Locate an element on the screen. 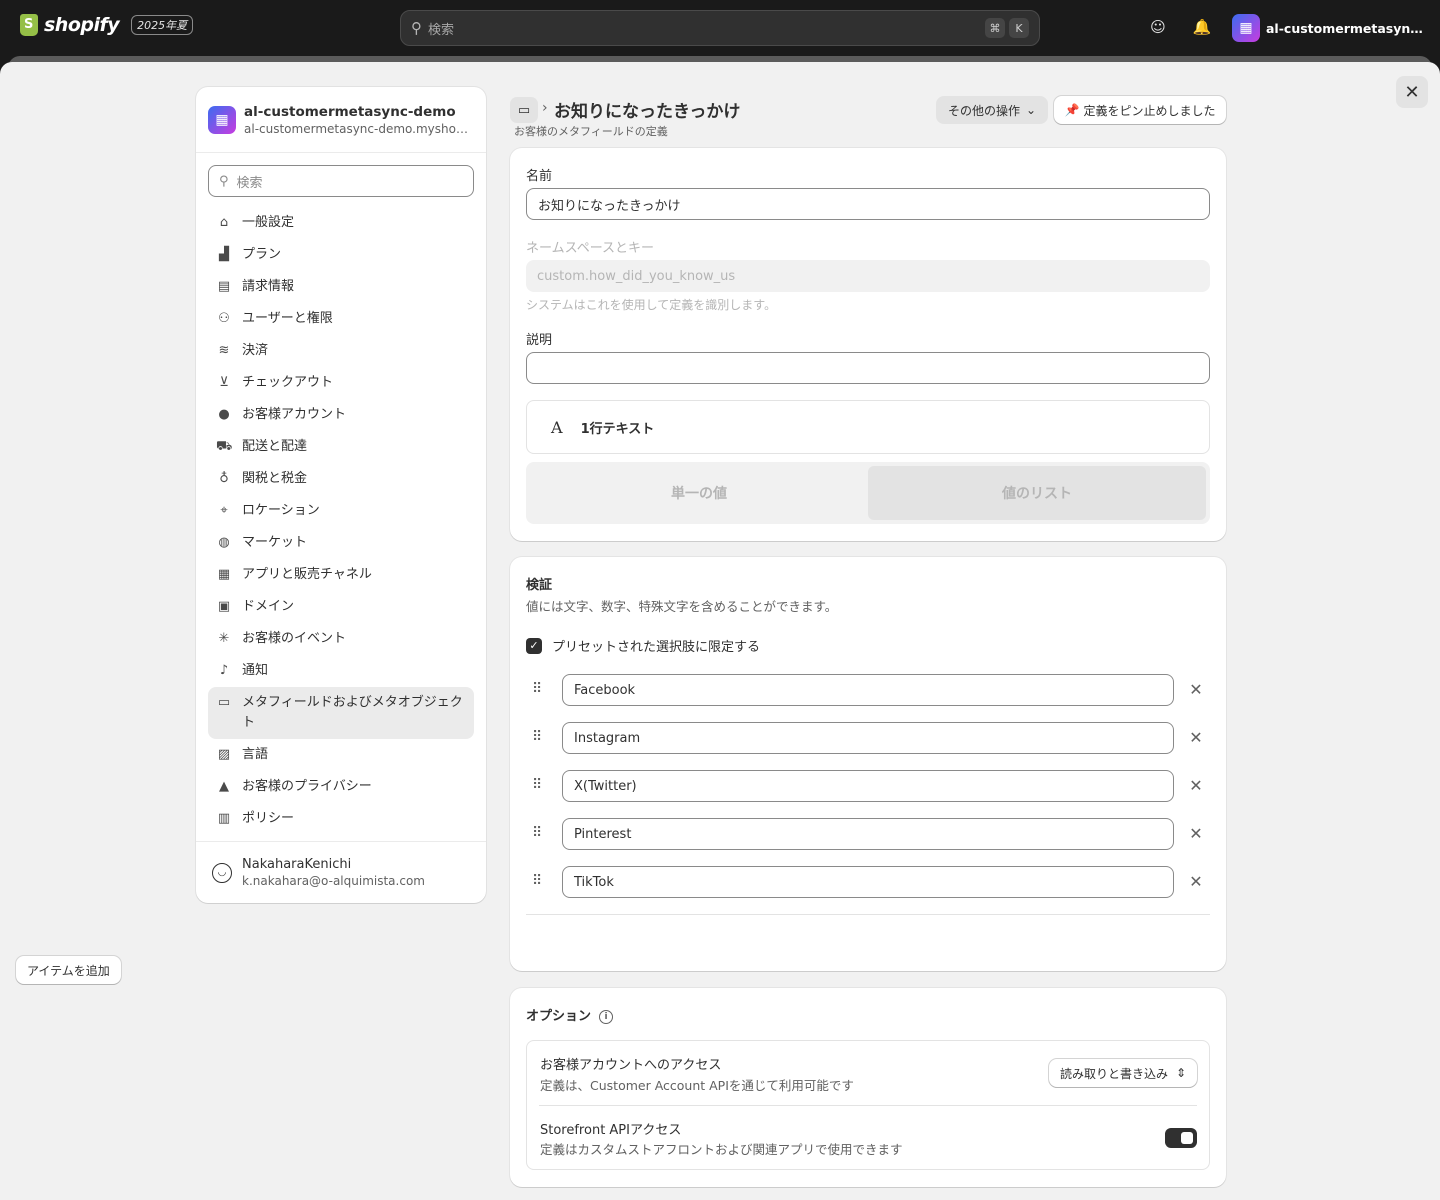  preset-label: プリセットされた選択肢に限定する is located at coordinates (656, 647).